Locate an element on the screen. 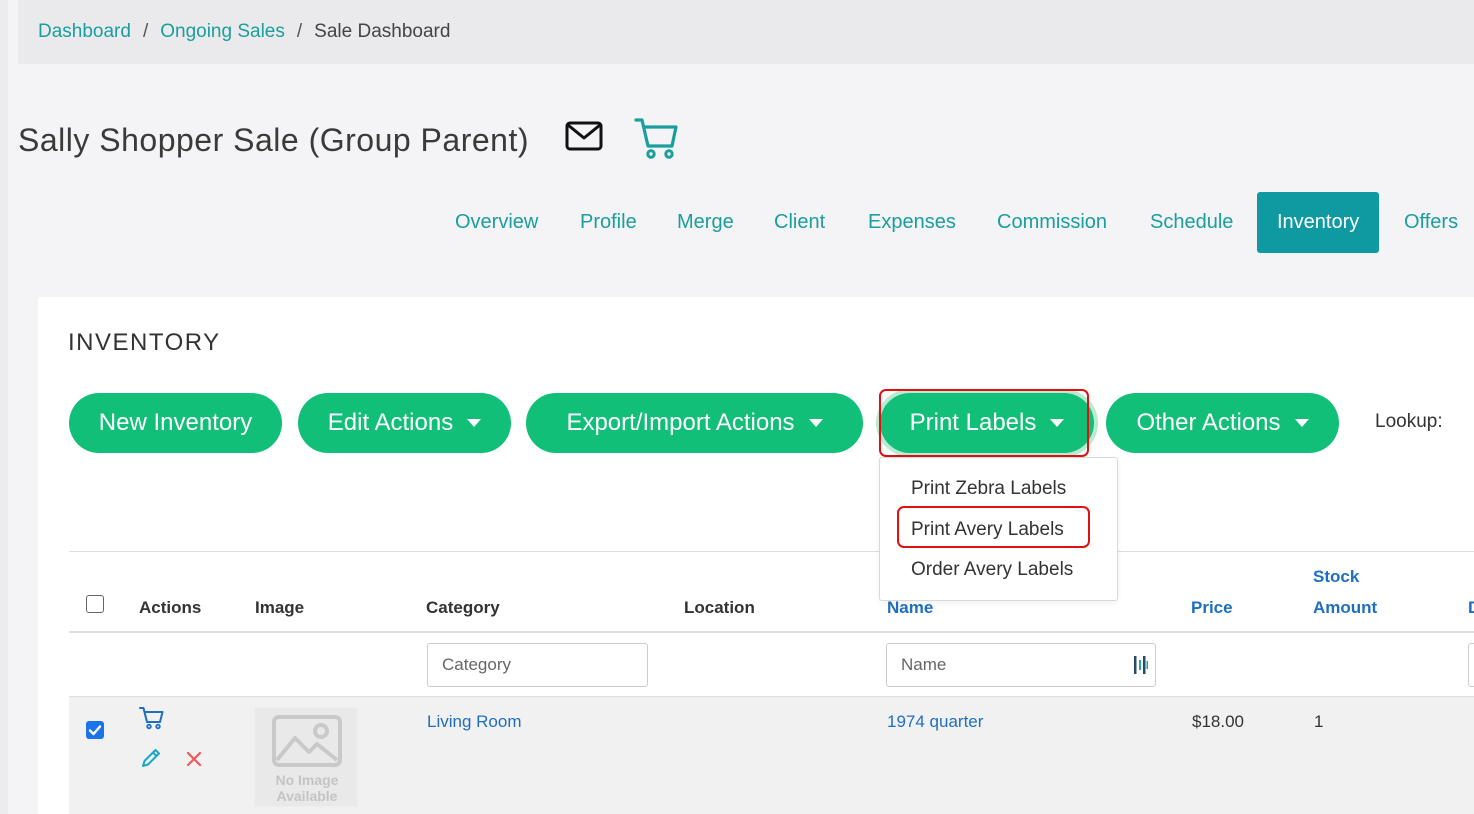 Image resolution: width=1474 pixels, height=814 pixels. column-header-next: D is located at coordinates (1471, 608).